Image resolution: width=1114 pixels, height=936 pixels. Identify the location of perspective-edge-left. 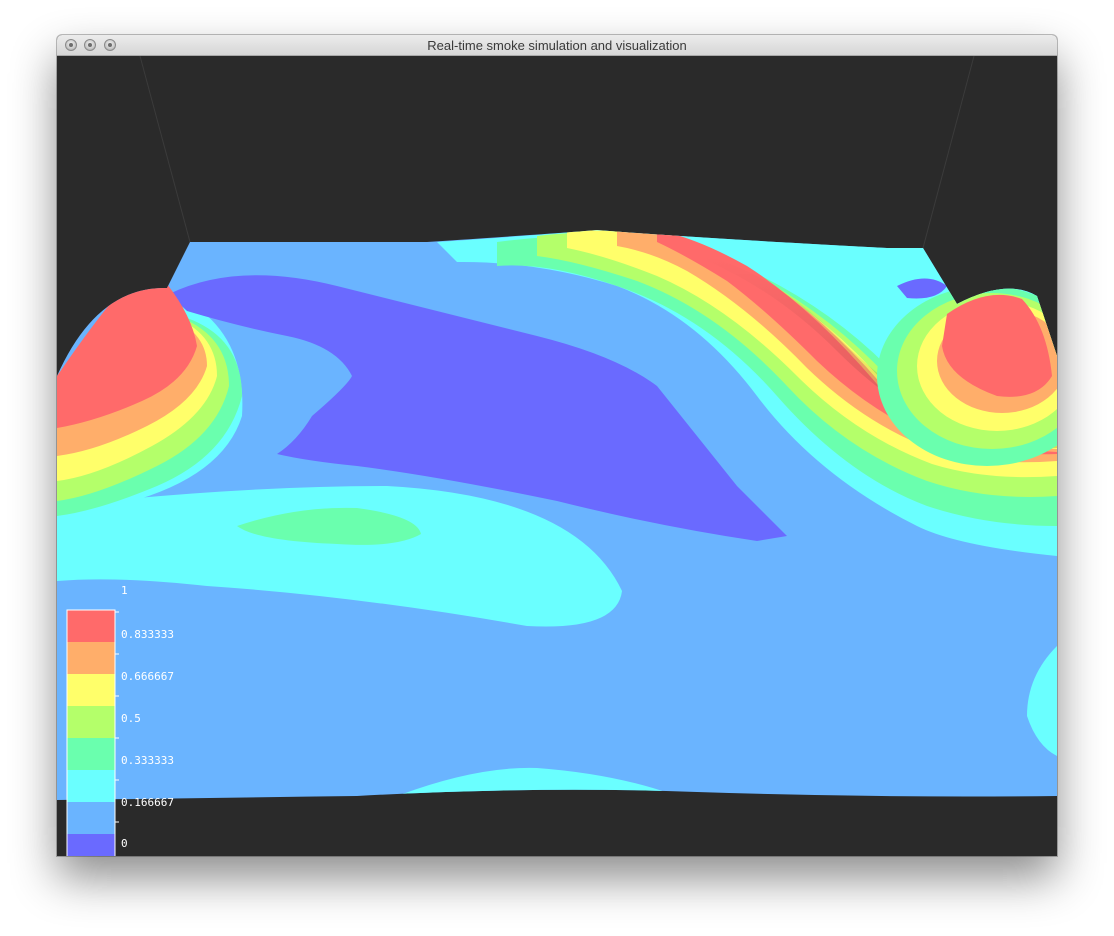
(165, 149).